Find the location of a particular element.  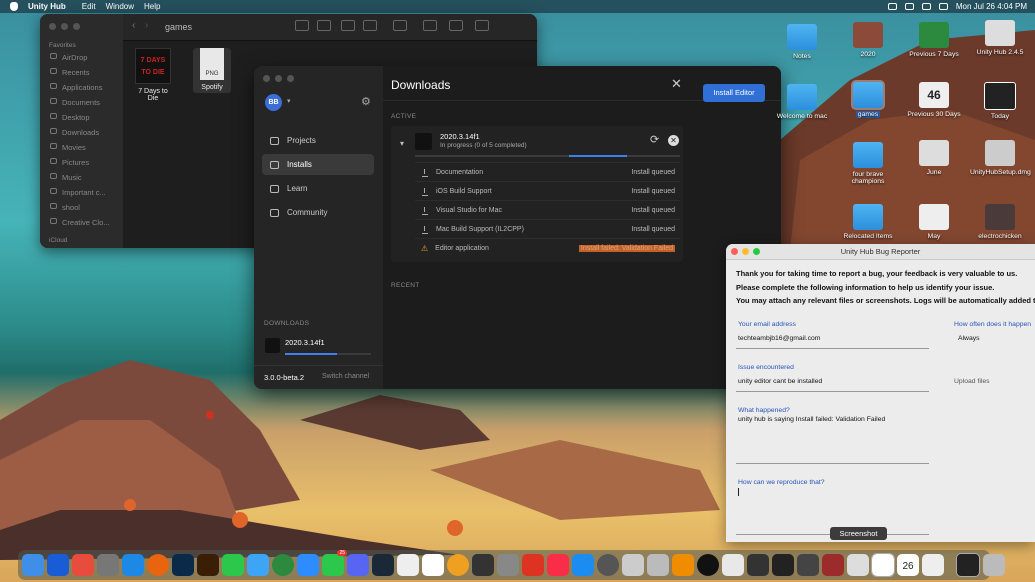

switch-channel-link: Switch channel is located at coordinates (345, 376).